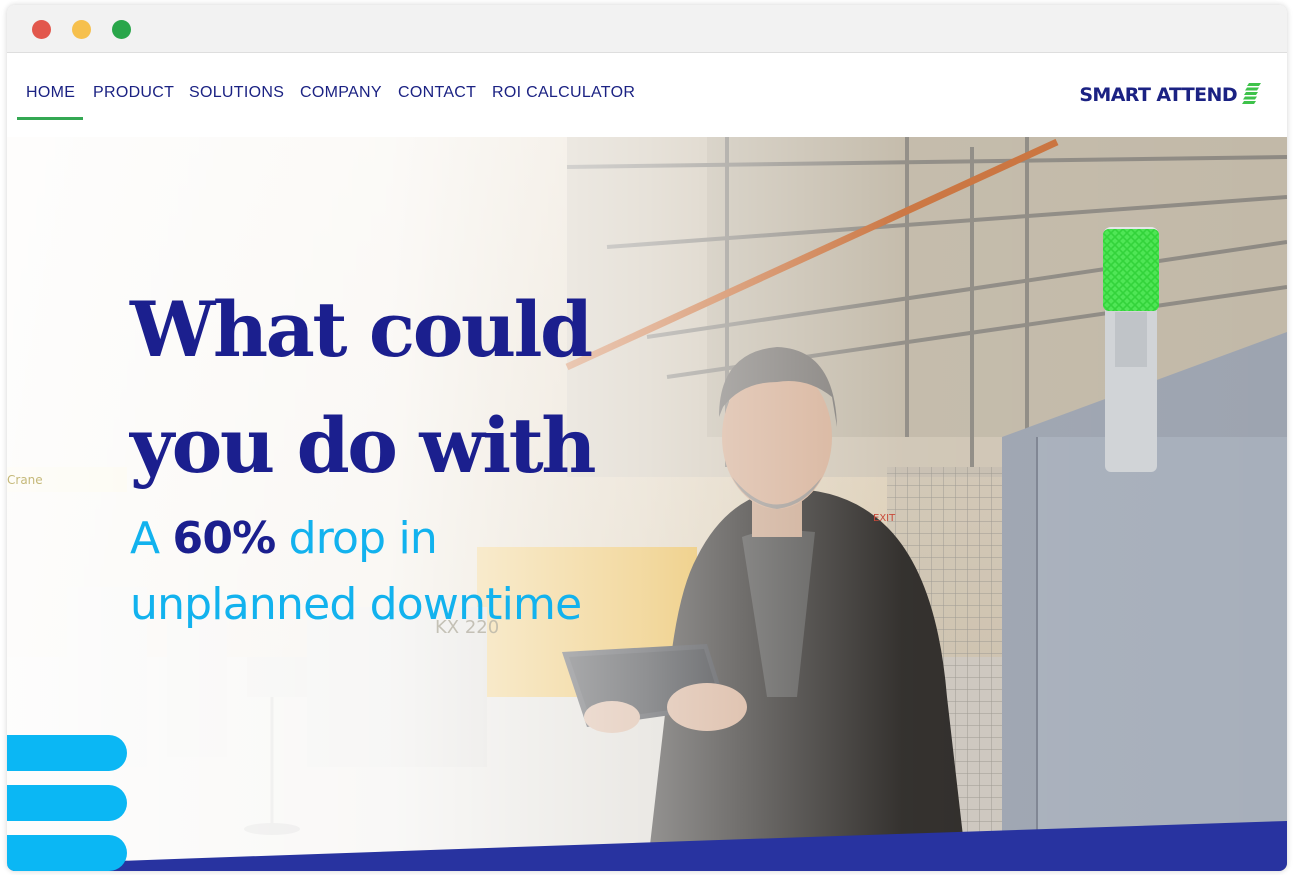 This screenshot has width=1295, height=875. What do you see at coordinates (25, 480) in the screenshot?
I see `crane-sign: Crane` at bounding box center [25, 480].